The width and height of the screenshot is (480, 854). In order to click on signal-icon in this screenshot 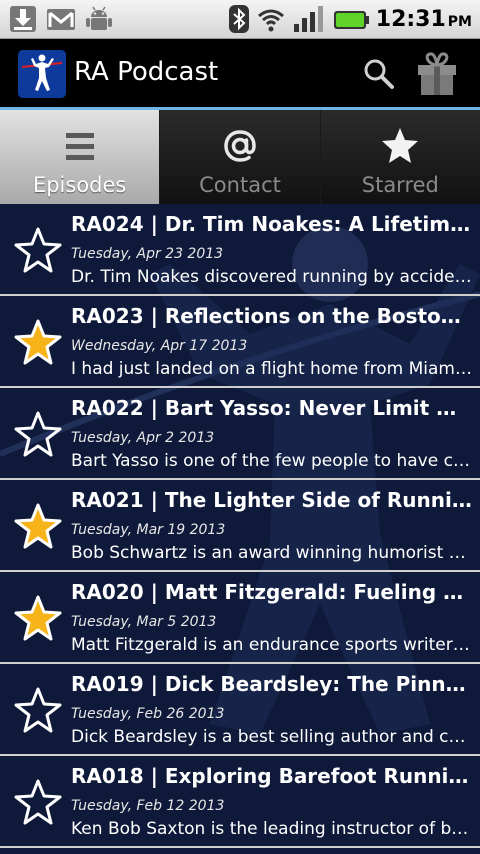, I will do `click(308, 19)`.